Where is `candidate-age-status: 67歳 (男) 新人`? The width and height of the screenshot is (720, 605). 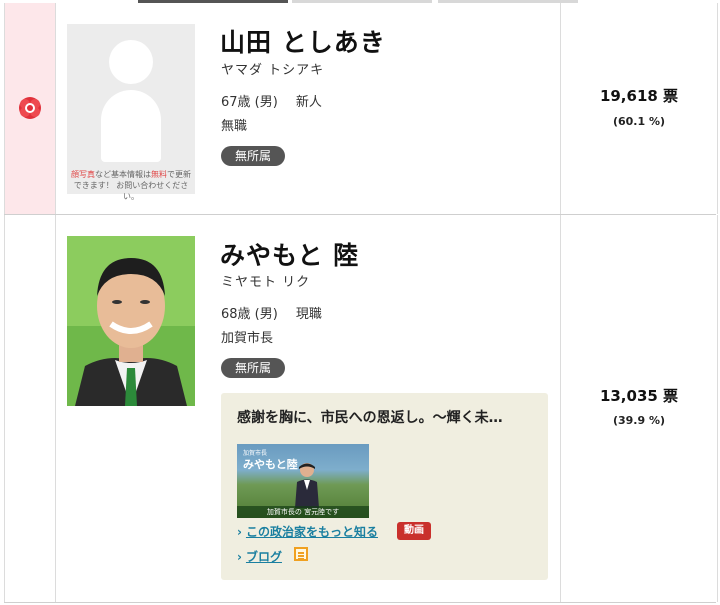 candidate-age-status: 67歳 (男) 新人 is located at coordinates (271, 100).